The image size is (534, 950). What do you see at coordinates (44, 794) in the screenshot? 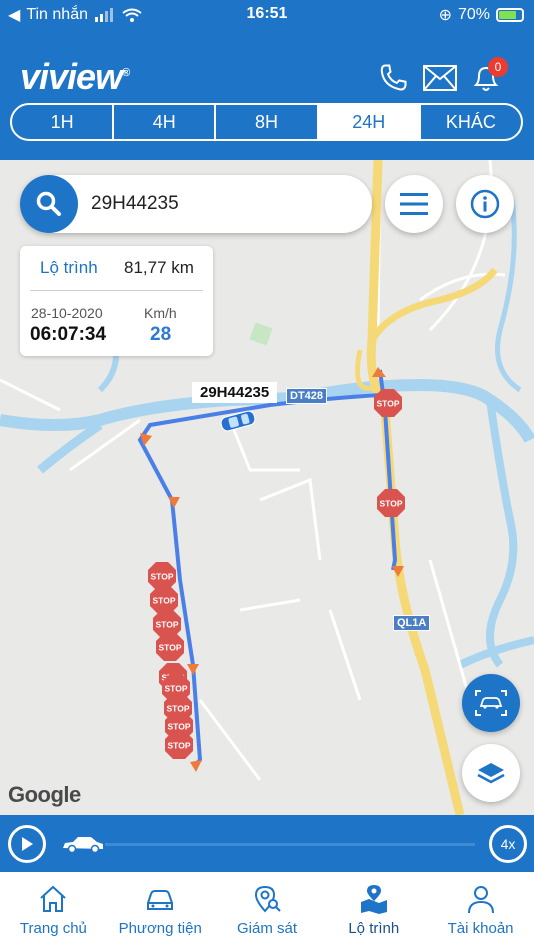
I see `google-attribution-logo: Google` at bounding box center [44, 794].